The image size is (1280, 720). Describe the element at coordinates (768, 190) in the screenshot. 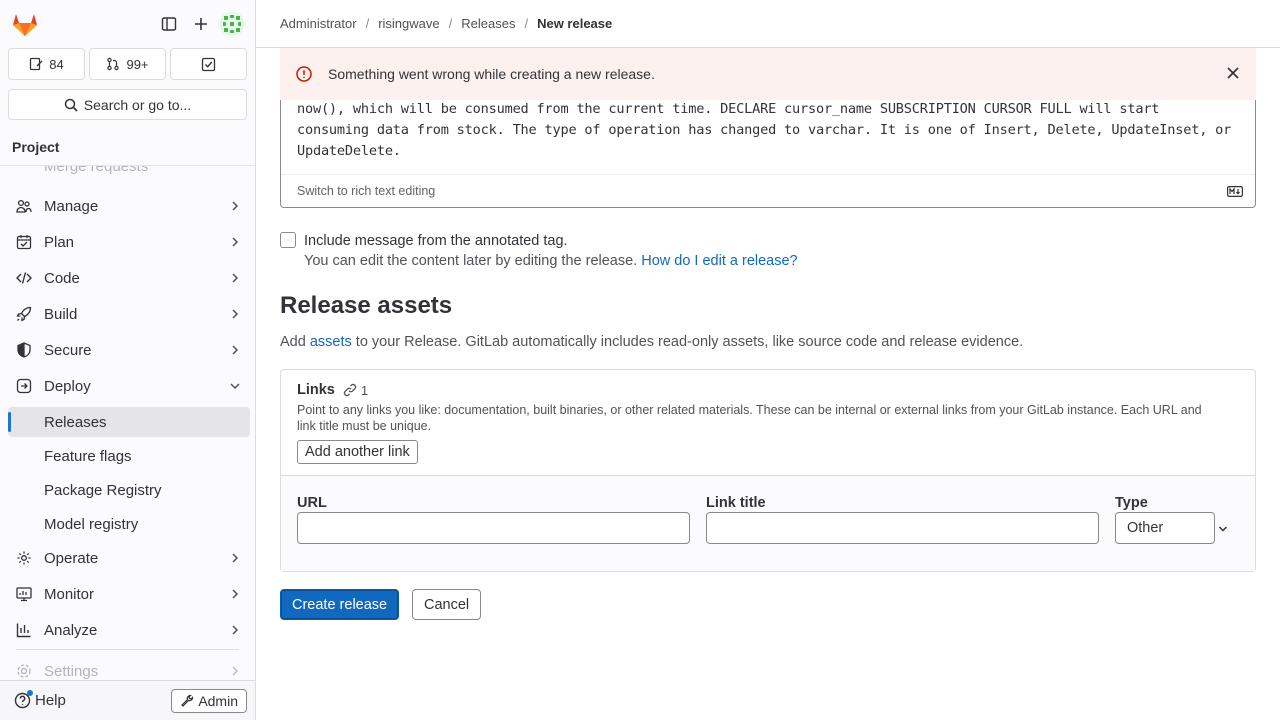

I see `editor-footer: Switch to rich text editing` at that location.